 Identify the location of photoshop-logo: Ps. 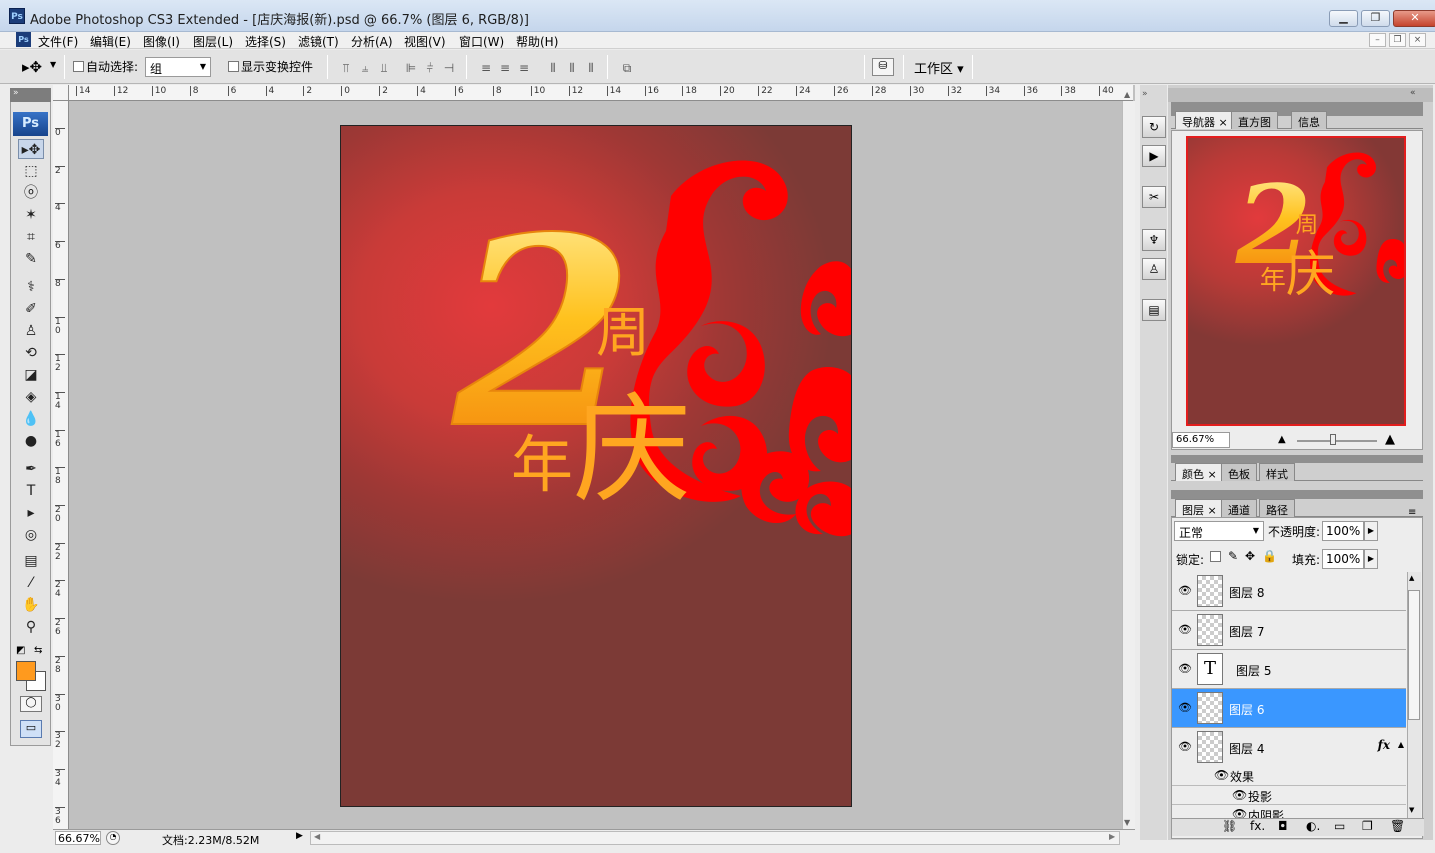
(30, 124).